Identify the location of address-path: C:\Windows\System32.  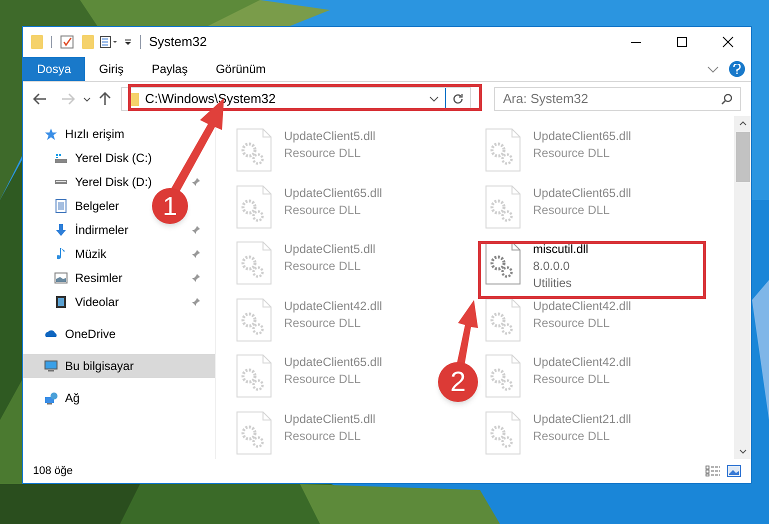
(210, 99).